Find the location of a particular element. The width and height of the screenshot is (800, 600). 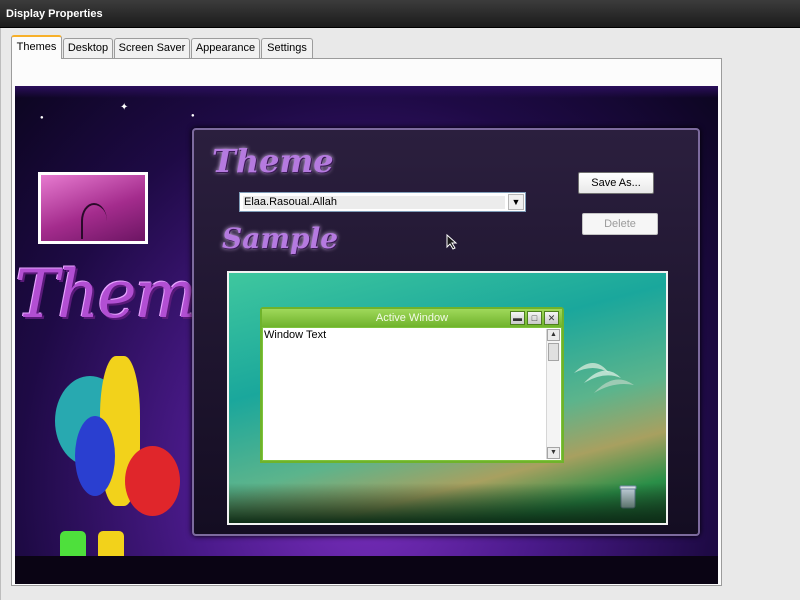

scroll-down-icon: ▼ is located at coordinates (553, 453).